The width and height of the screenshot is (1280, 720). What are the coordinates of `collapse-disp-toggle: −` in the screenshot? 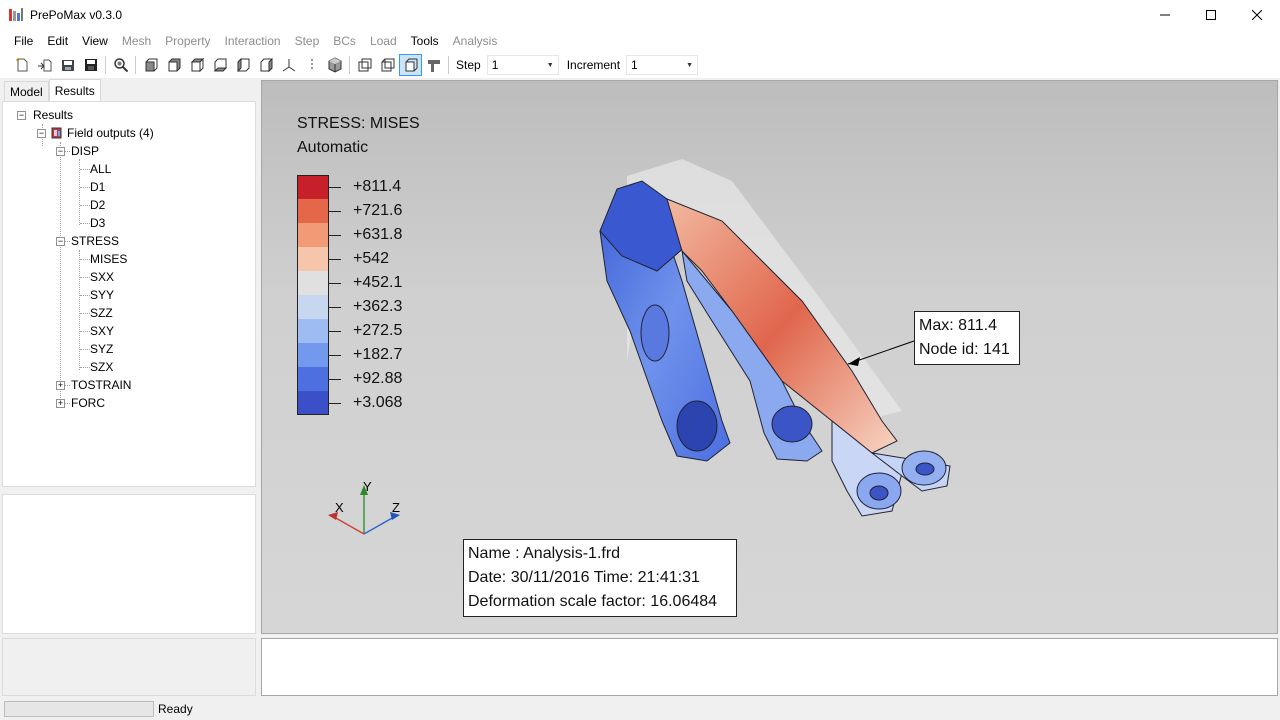 It's located at (60, 151).